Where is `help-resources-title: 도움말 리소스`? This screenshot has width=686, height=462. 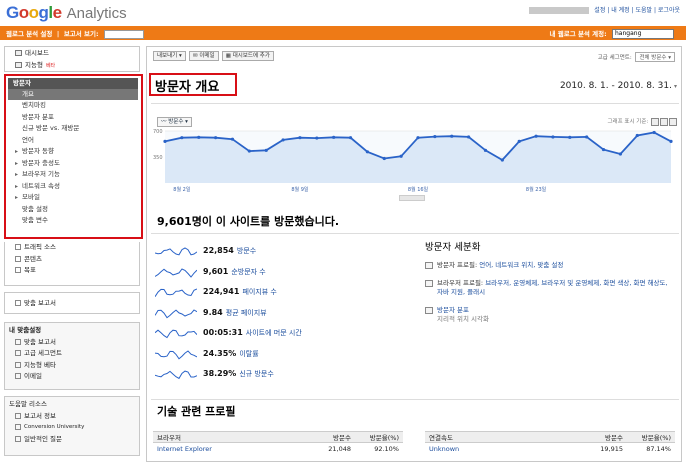 help-resources-title: 도움말 리소스 is located at coordinates (28, 404).